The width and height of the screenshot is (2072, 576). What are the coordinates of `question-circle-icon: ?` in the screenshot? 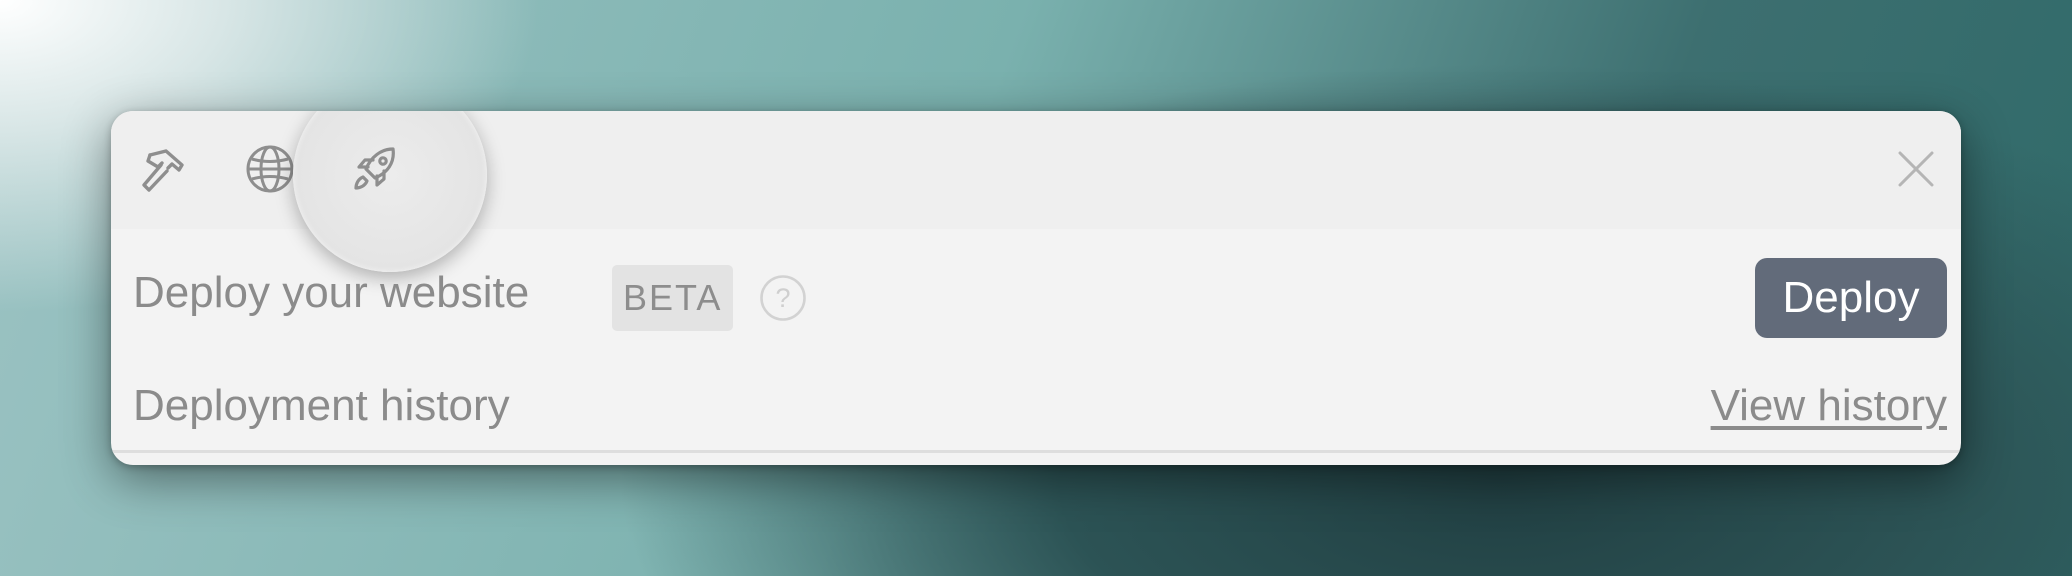 It's located at (783, 298).